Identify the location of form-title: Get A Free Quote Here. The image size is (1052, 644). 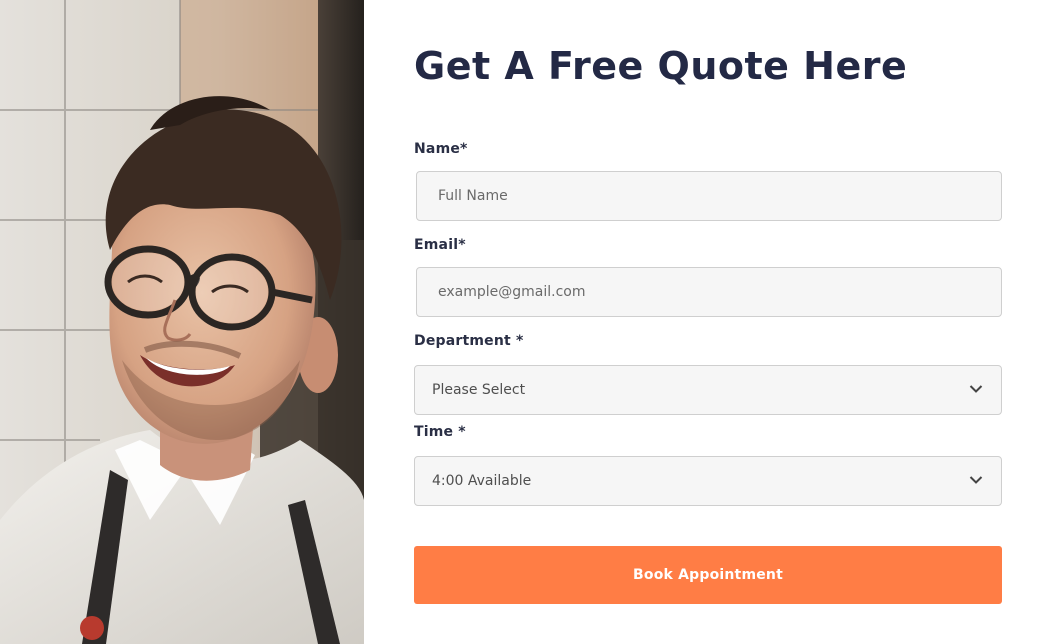
(661, 66).